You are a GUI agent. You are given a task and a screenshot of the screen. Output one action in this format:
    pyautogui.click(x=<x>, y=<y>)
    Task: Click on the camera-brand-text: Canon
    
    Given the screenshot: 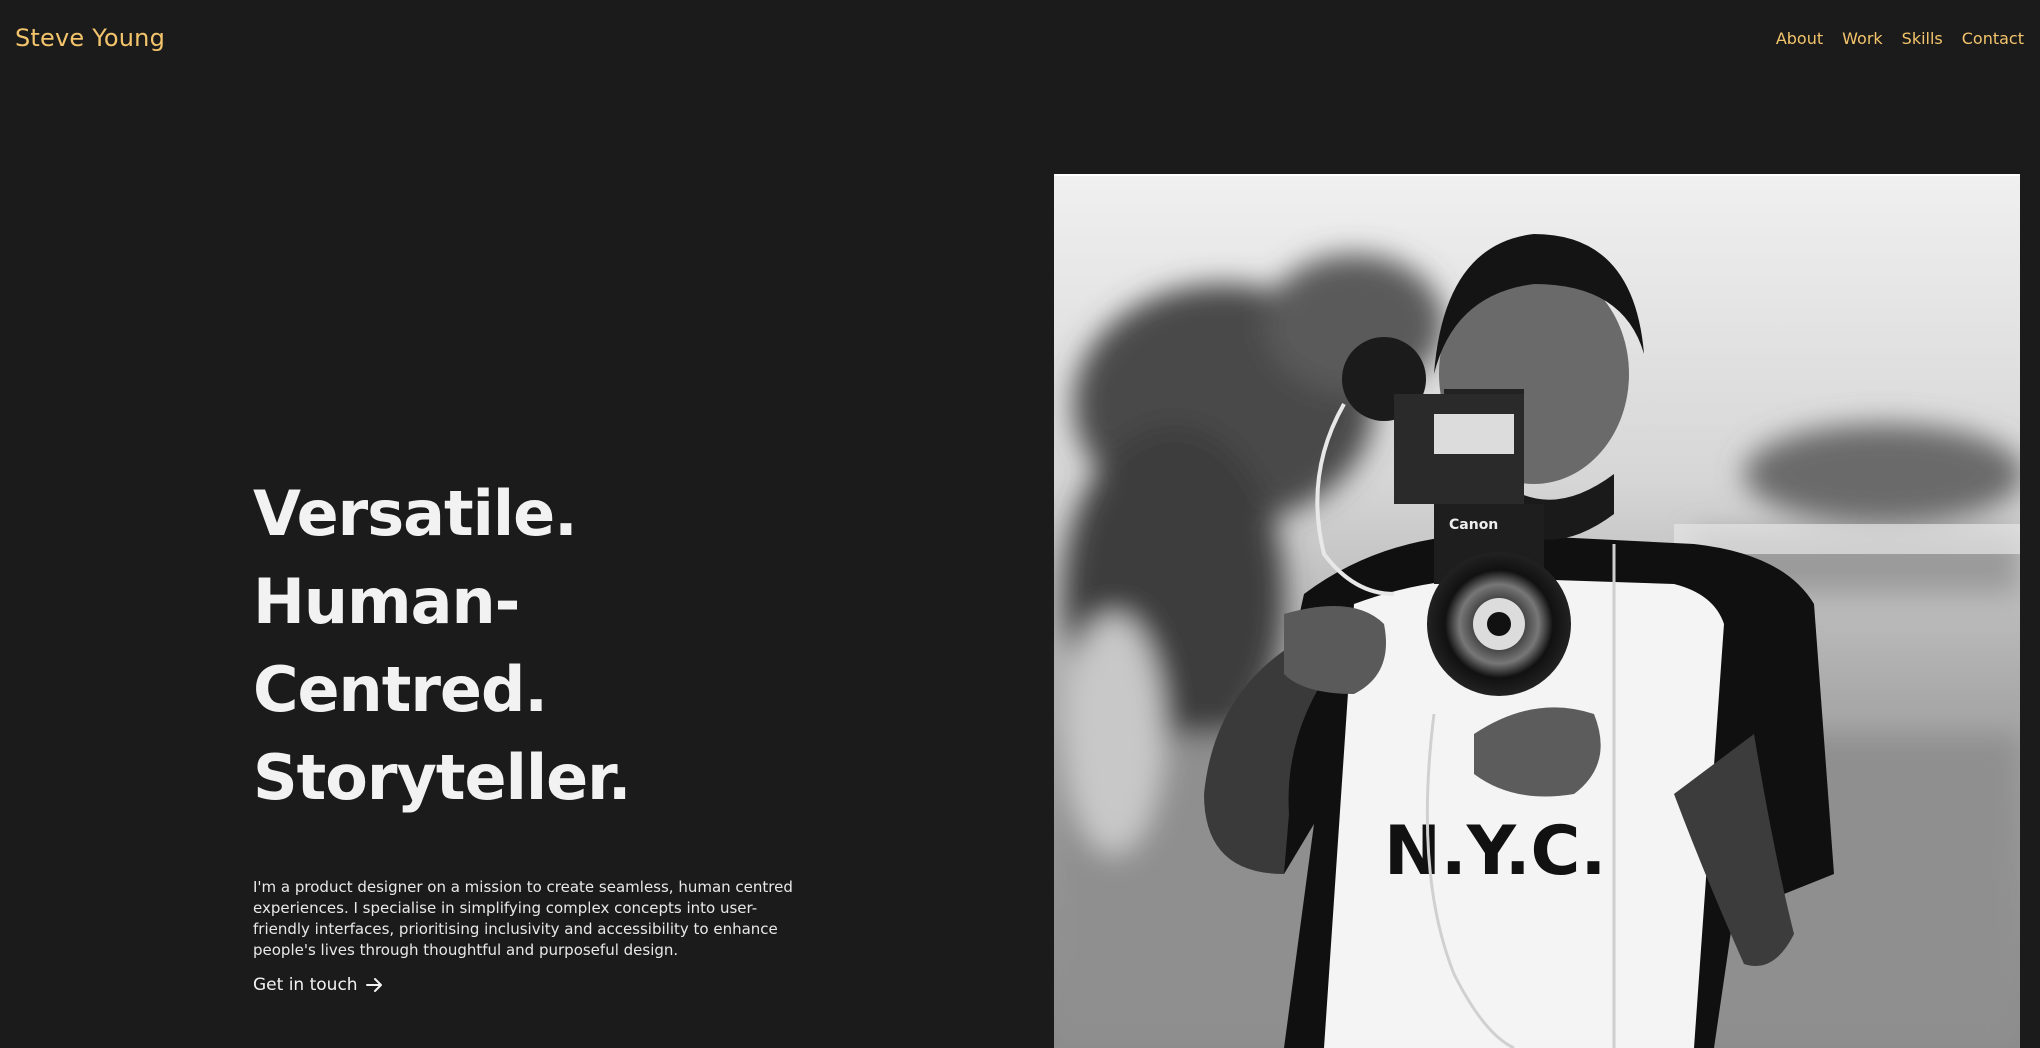 What is the action you would take?
    pyautogui.click(x=1473, y=525)
    